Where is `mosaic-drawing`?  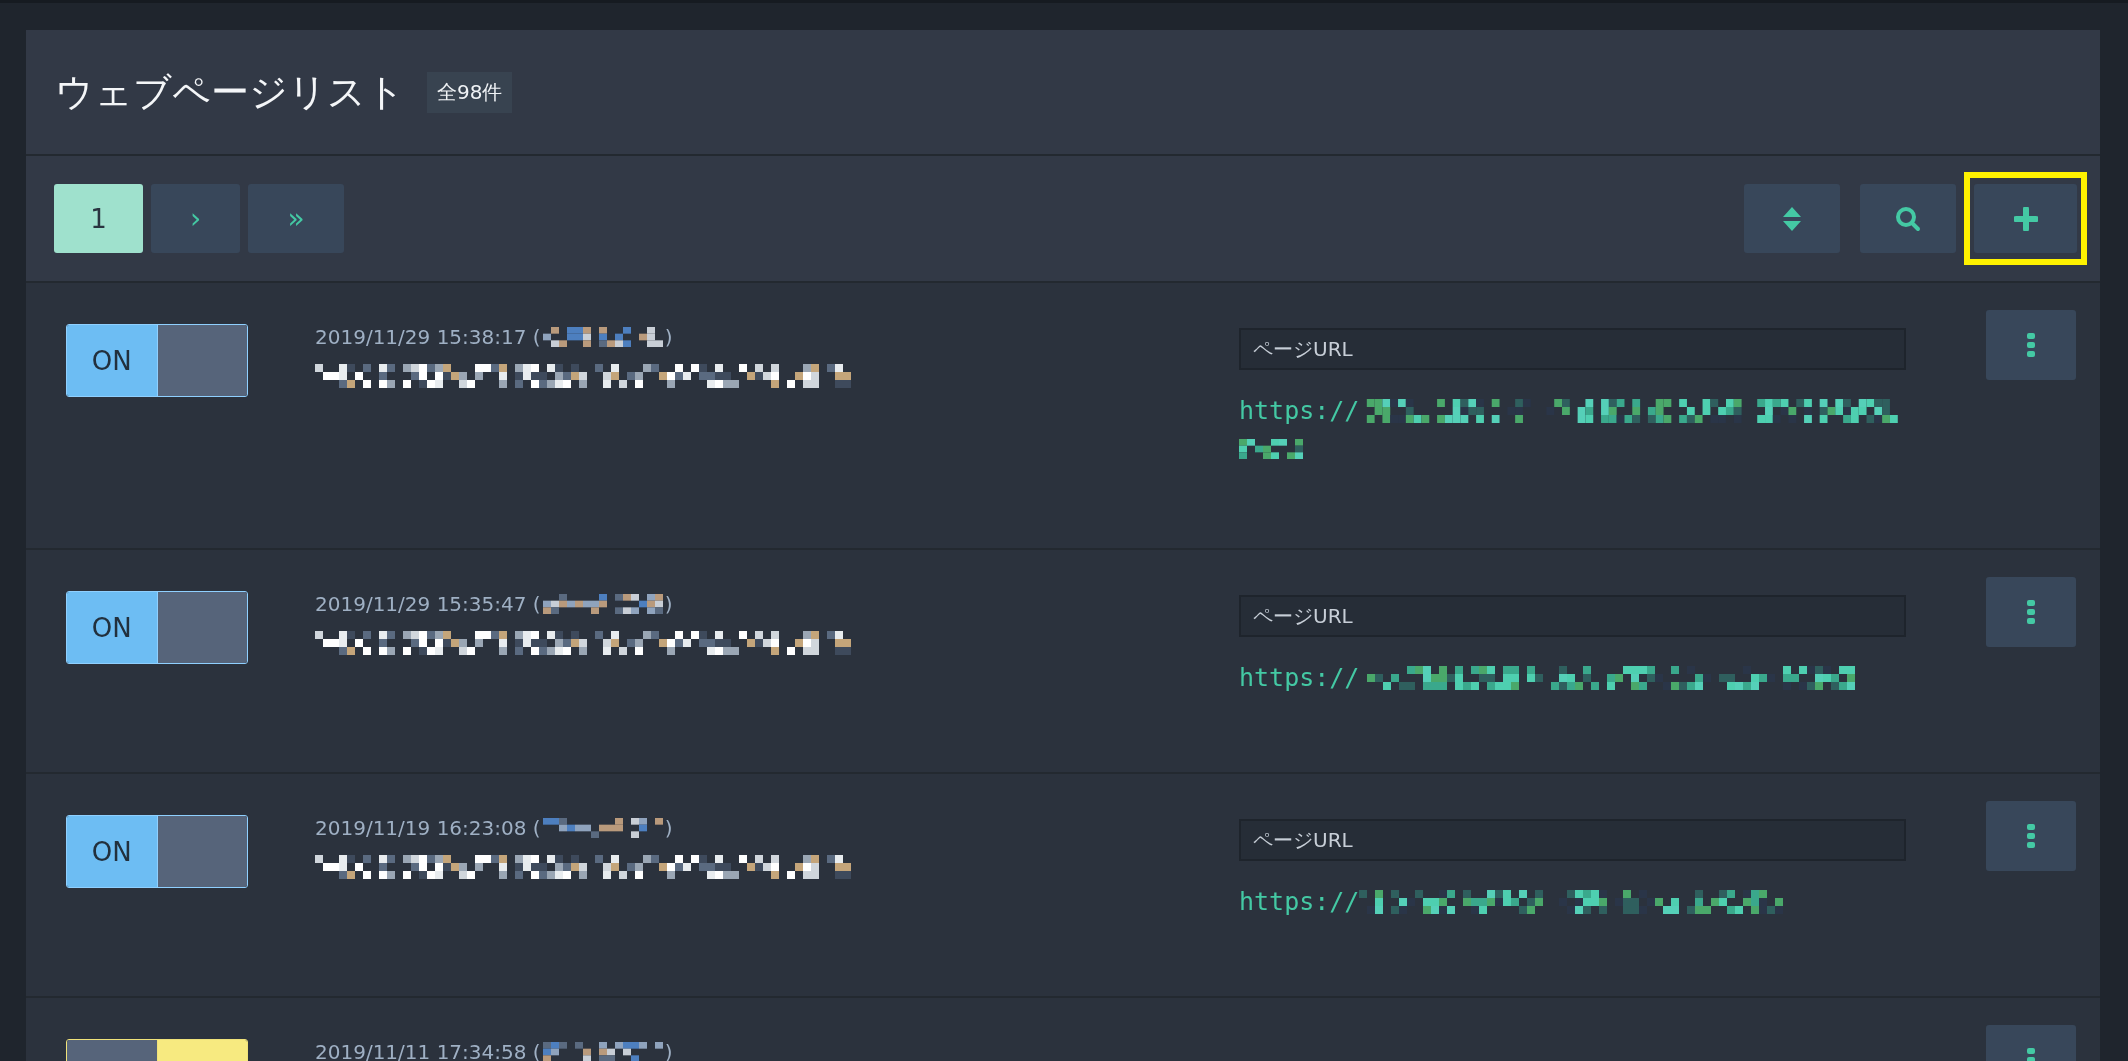
mosaic-drawing is located at coordinates (1271, 449).